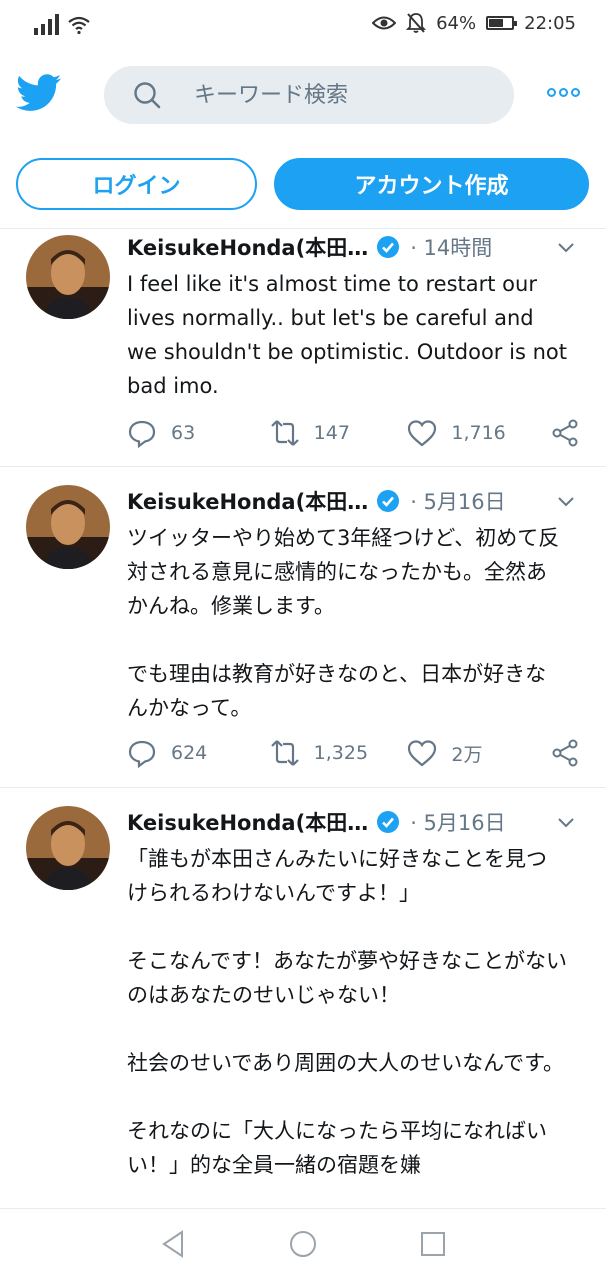  I want to click on top-header, so click(303, 98).